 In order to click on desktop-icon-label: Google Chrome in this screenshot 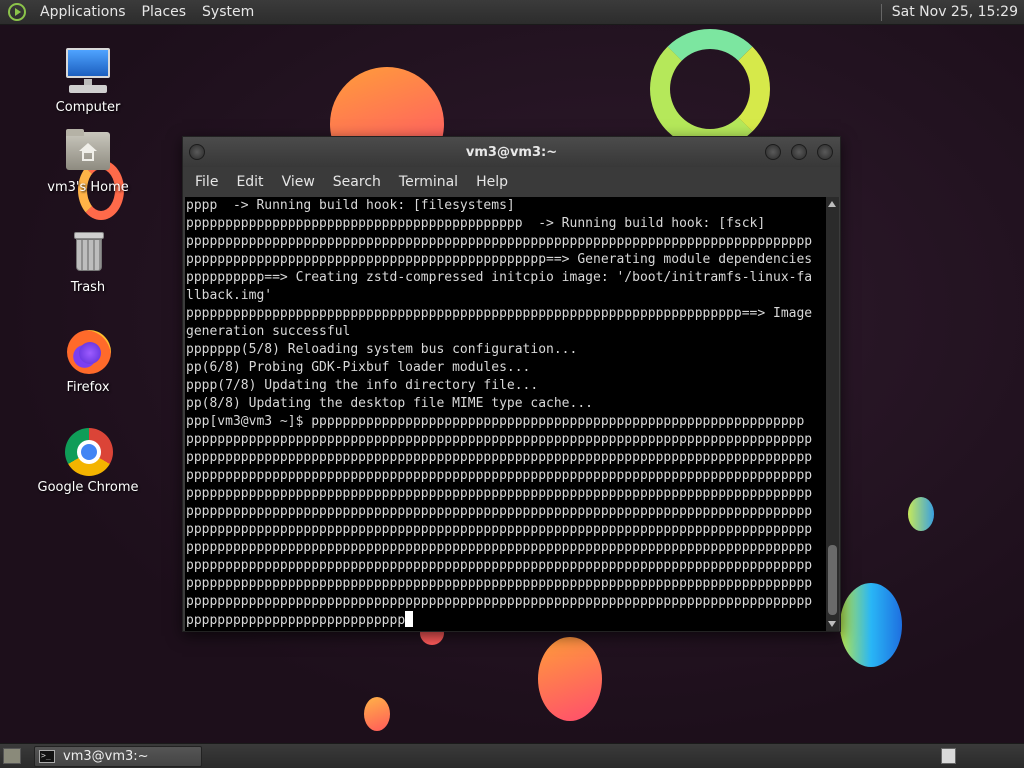, I will do `click(88, 487)`.